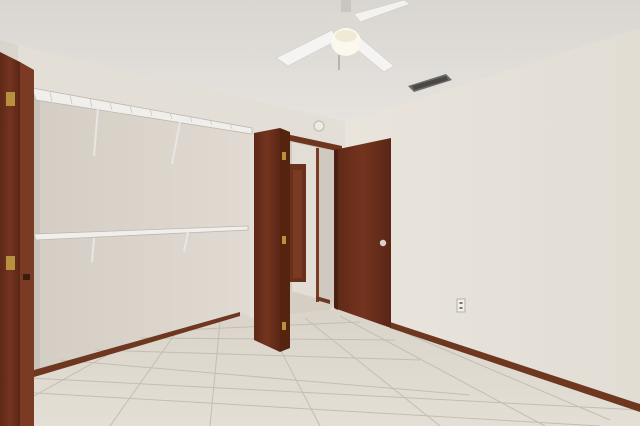  What do you see at coordinates (319, 126) in the screenshot?
I see `wall-sensor-icon` at bounding box center [319, 126].